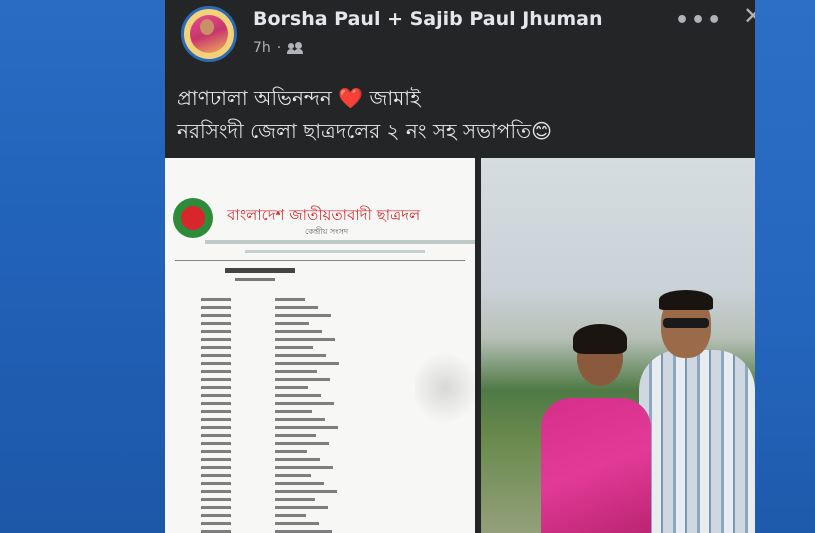 The width and height of the screenshot is (815, 533). Describe the element at coordinates (785, 266) in the screenshot. I see `background-right` at that location.